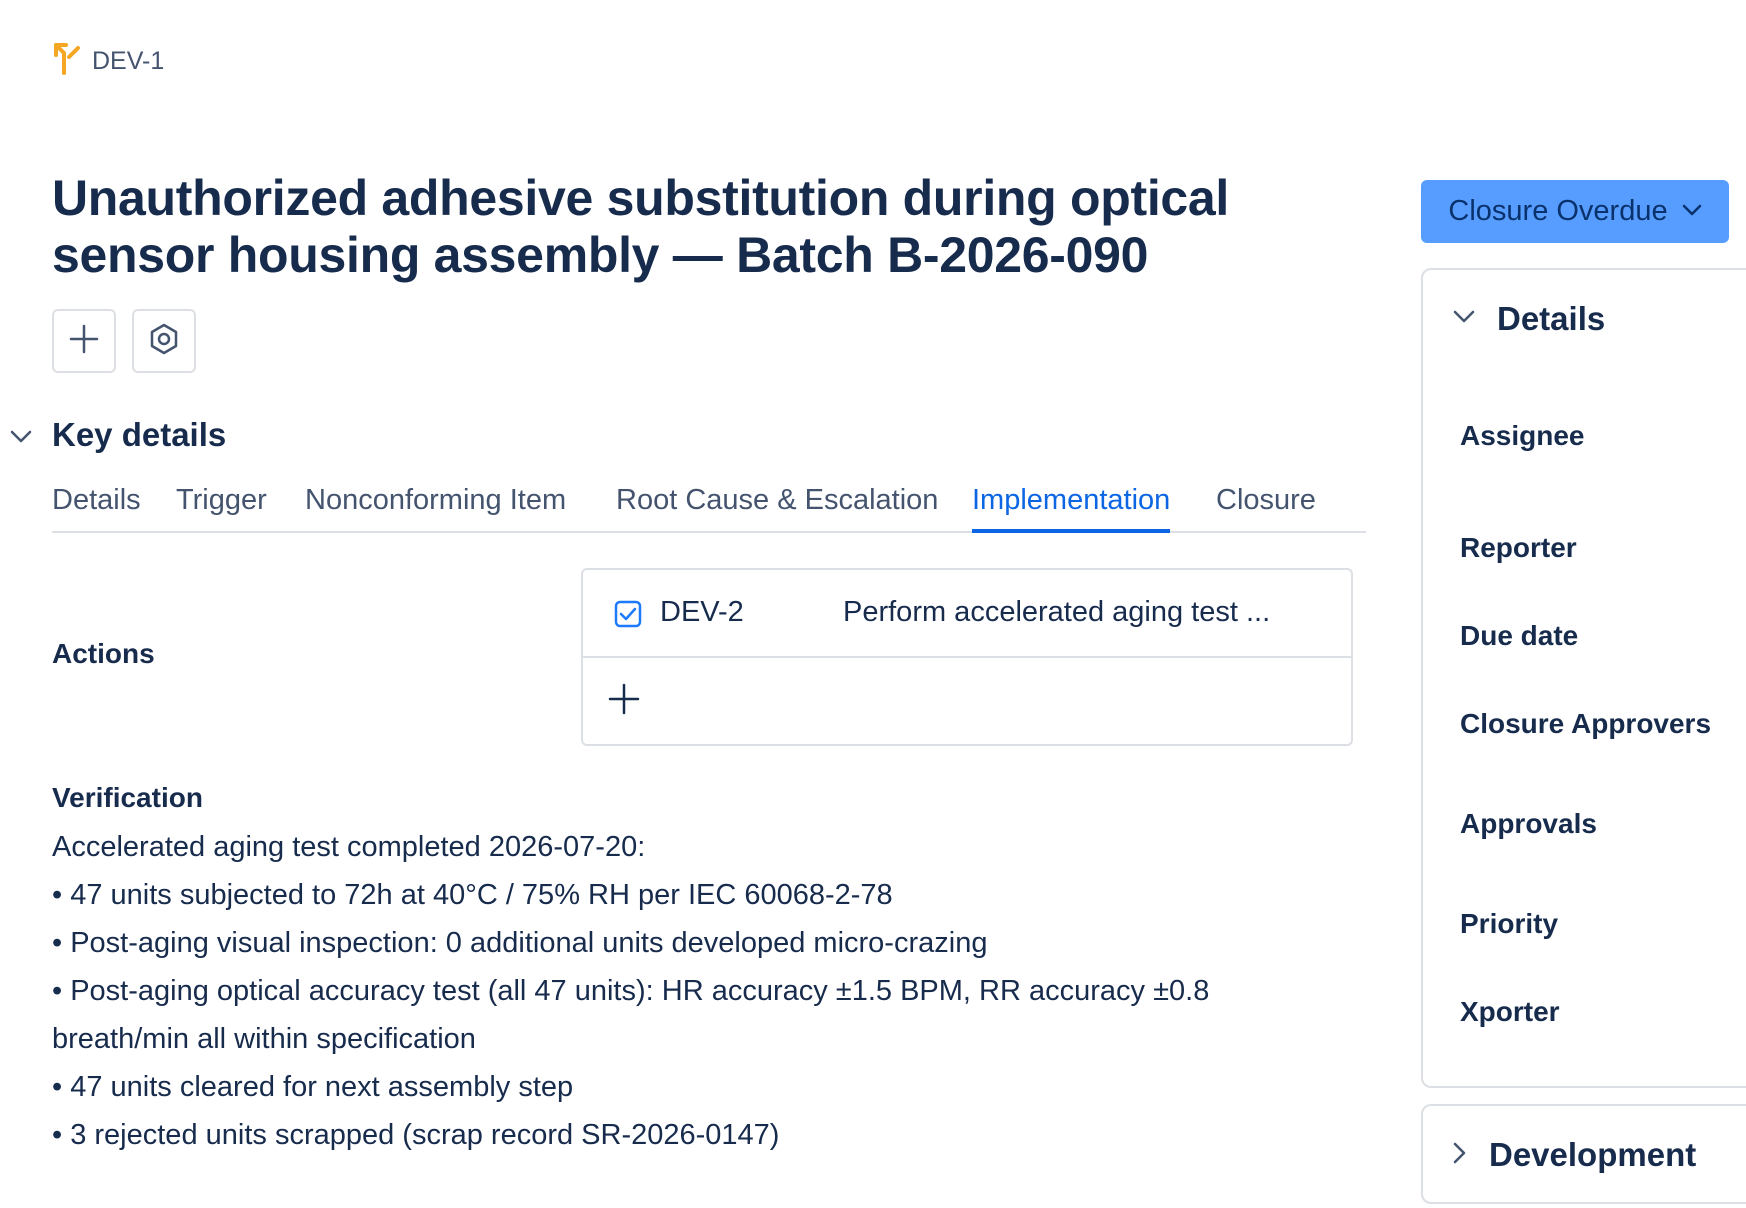 Image resolution: width=1746 pixels, height=1208 pixels. Describe the element at coordinates (628, 614) in the screenshot. I see `task-checkbox-icon` at that location.